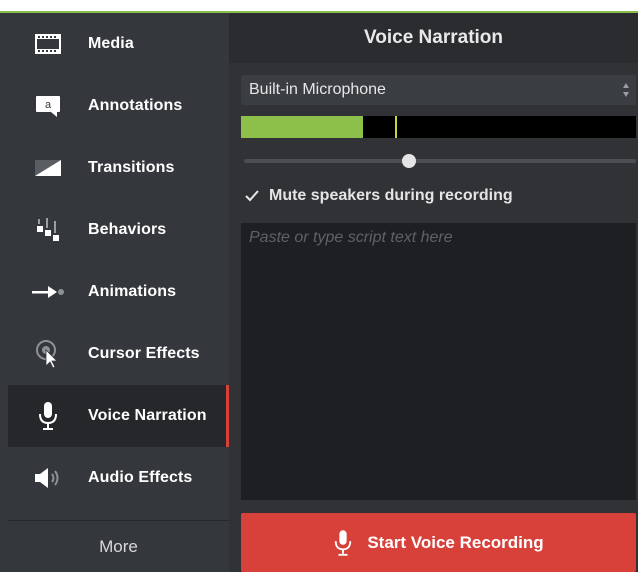 The width and height of the screenshot is (638, 572). I want to click on input-volume-slider, so click(440, 161).